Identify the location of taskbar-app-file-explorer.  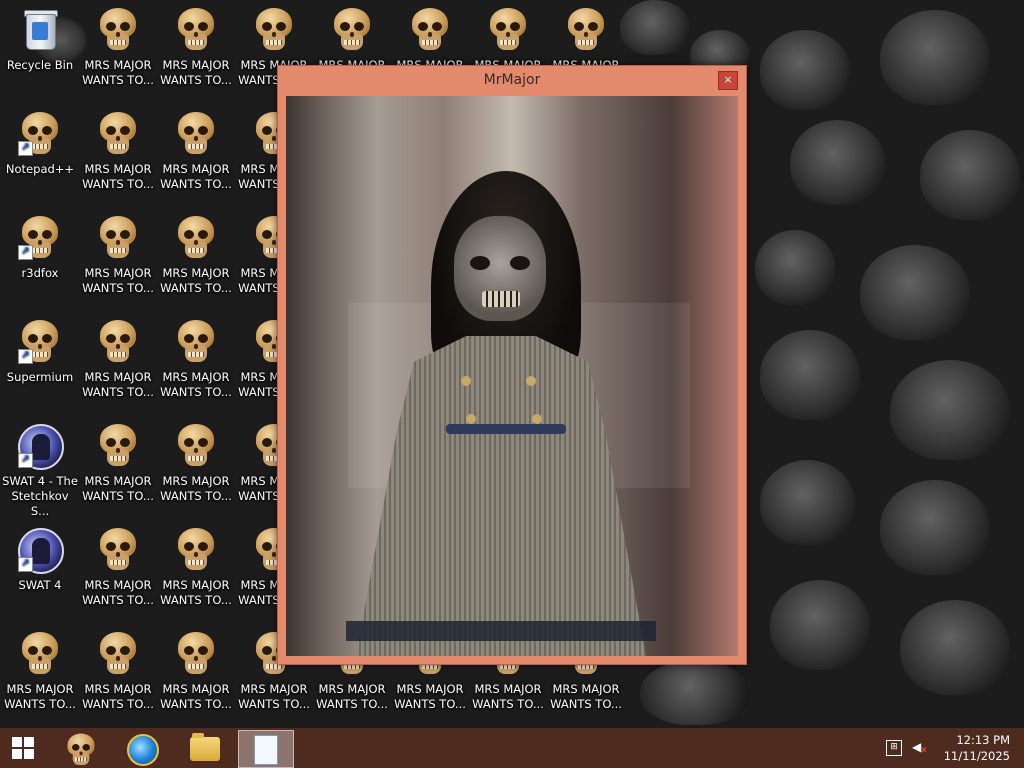
(205, 748).